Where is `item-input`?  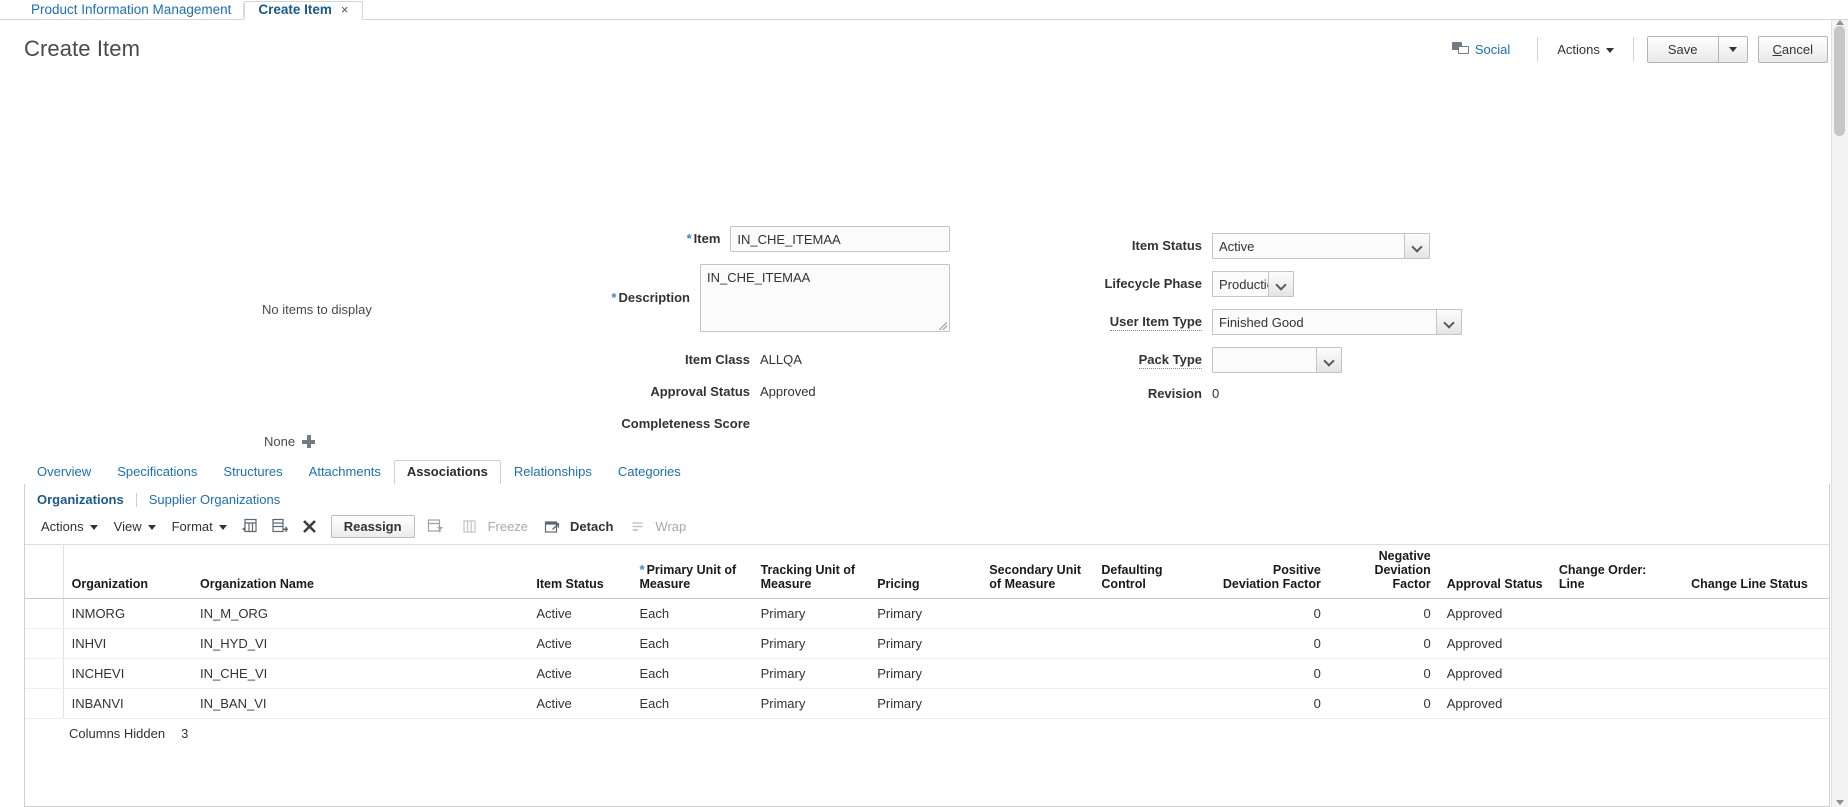
item-input is located at coordinates (840, 239).